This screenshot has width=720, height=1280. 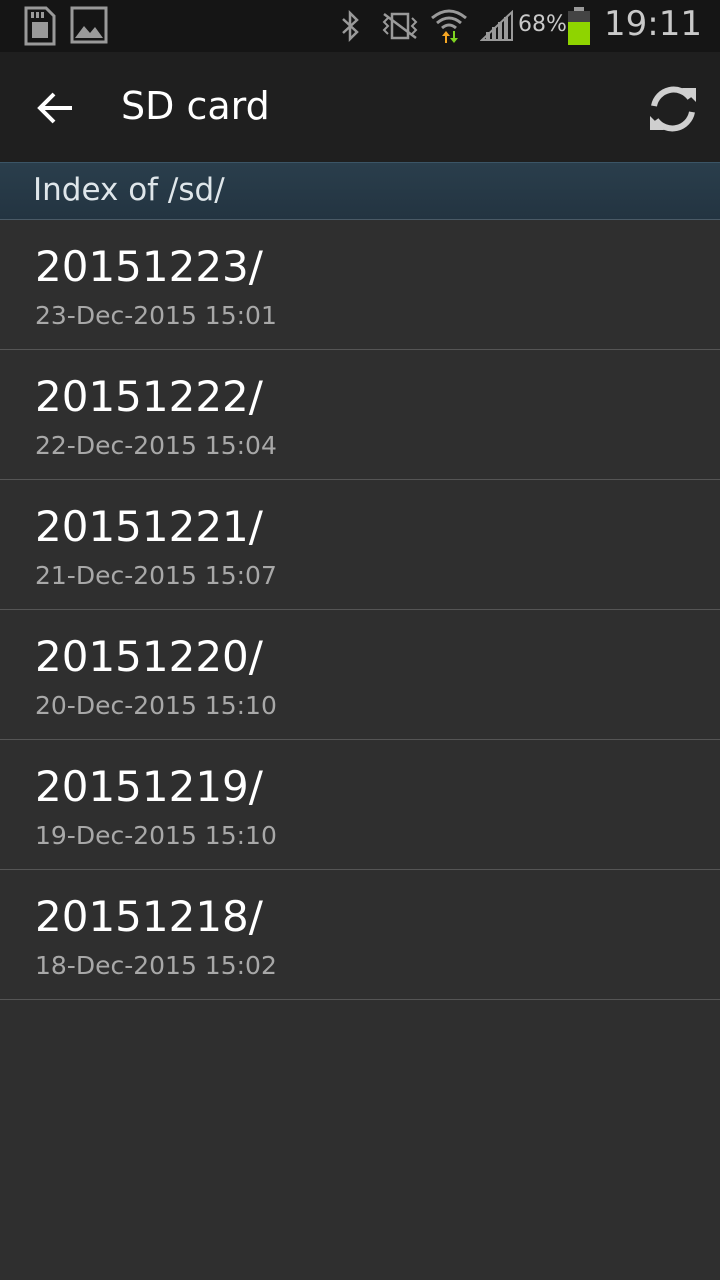 What do you see at coordinates (360, 107) in the screenshot?
I see `app-bar: SD card` at bounding box center [360, 107].